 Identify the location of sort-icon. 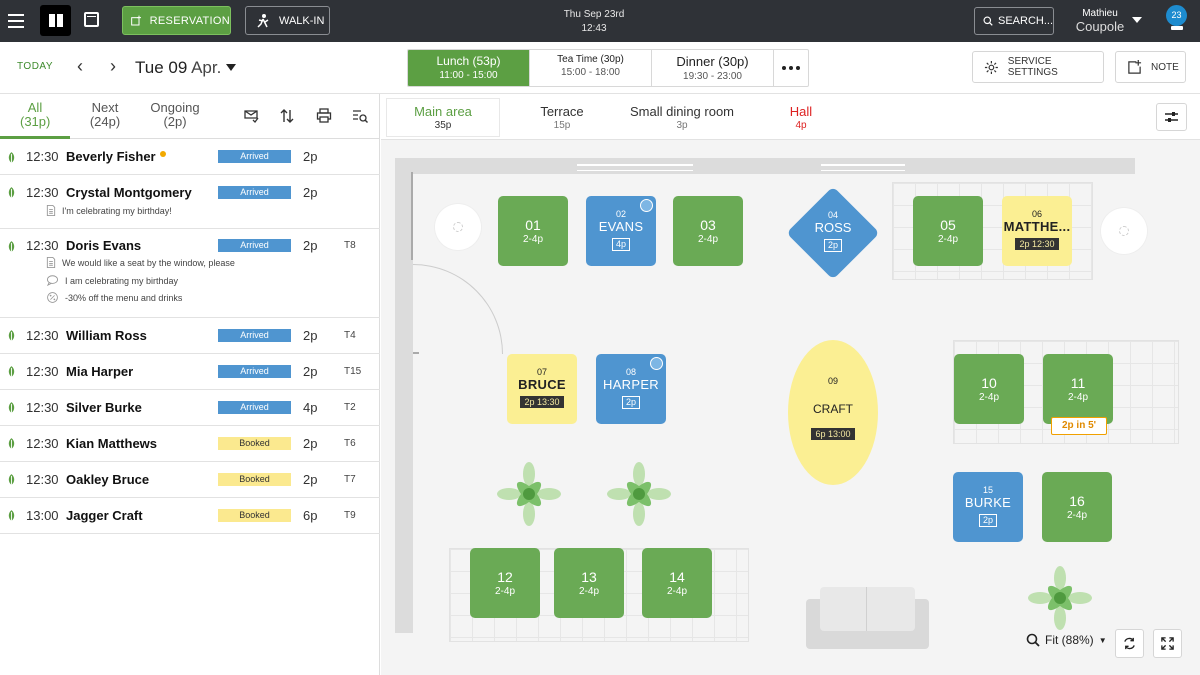
(287, 116).